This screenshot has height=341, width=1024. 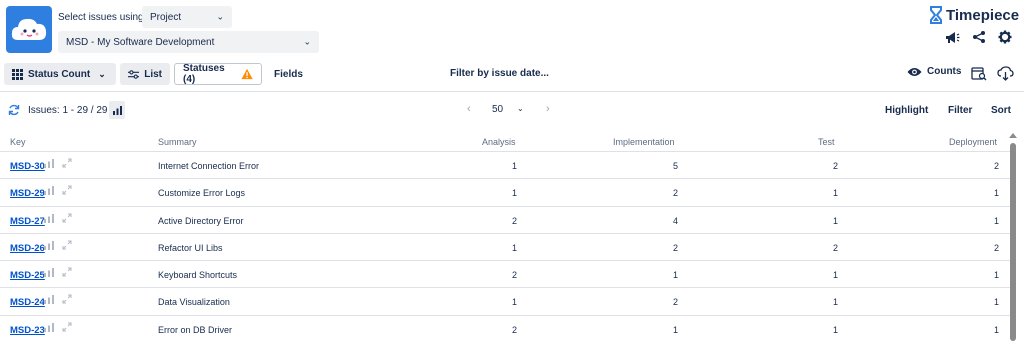 I want to click on statuses-button: Statuses (4), so click(x=218, y=74).